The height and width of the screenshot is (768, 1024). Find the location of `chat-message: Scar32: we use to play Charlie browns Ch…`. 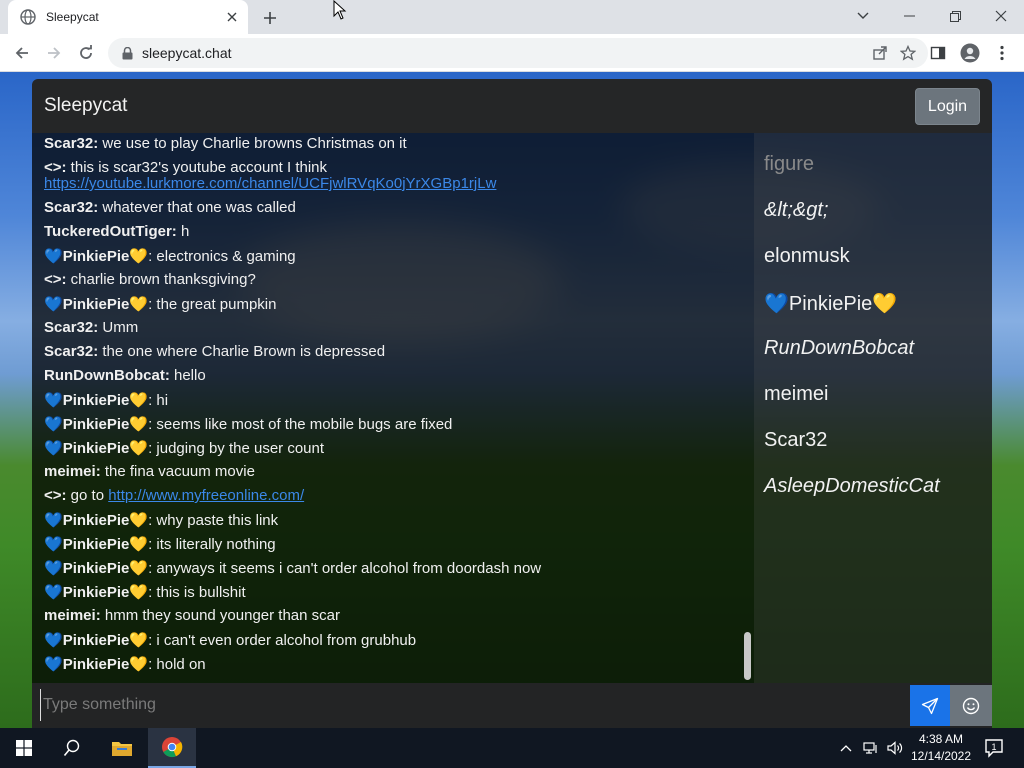

chat-message: Scar32: we use to play Charlie browns Ch… is located at coordinates (225, 143).